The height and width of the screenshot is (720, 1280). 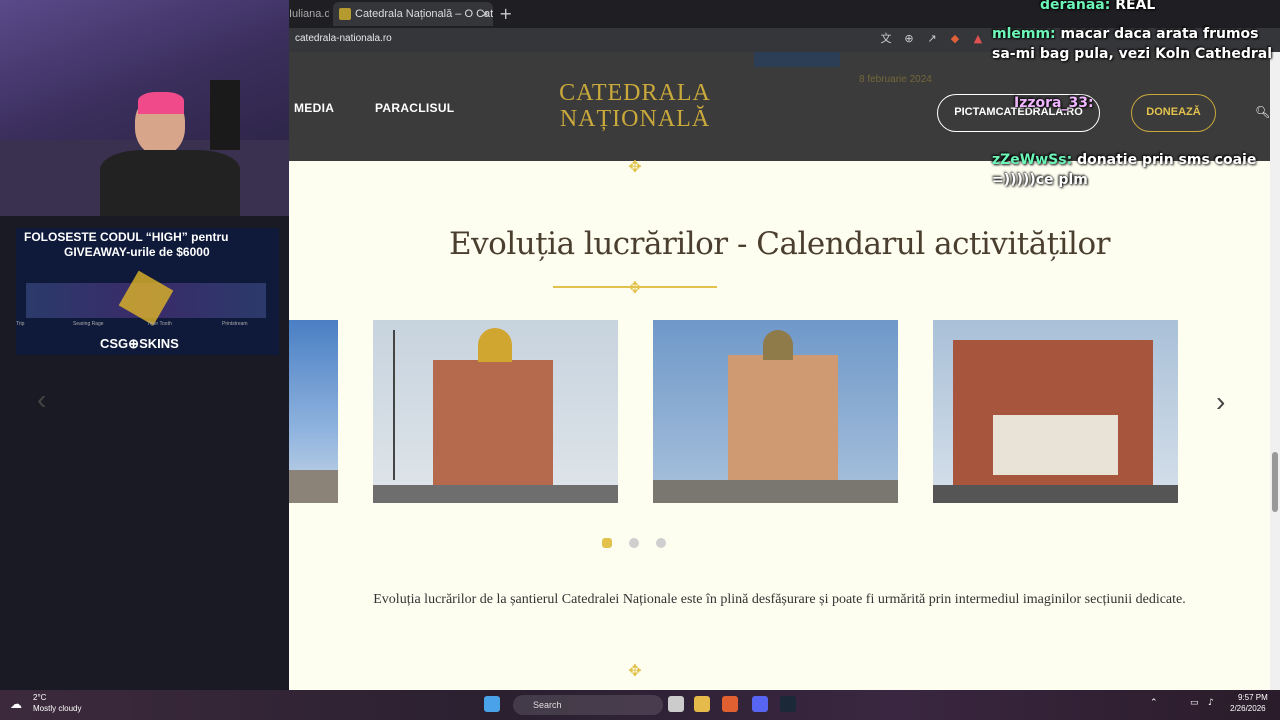 I want to click on clock-date: 2/26/2026, so click(x=1248, y=708).